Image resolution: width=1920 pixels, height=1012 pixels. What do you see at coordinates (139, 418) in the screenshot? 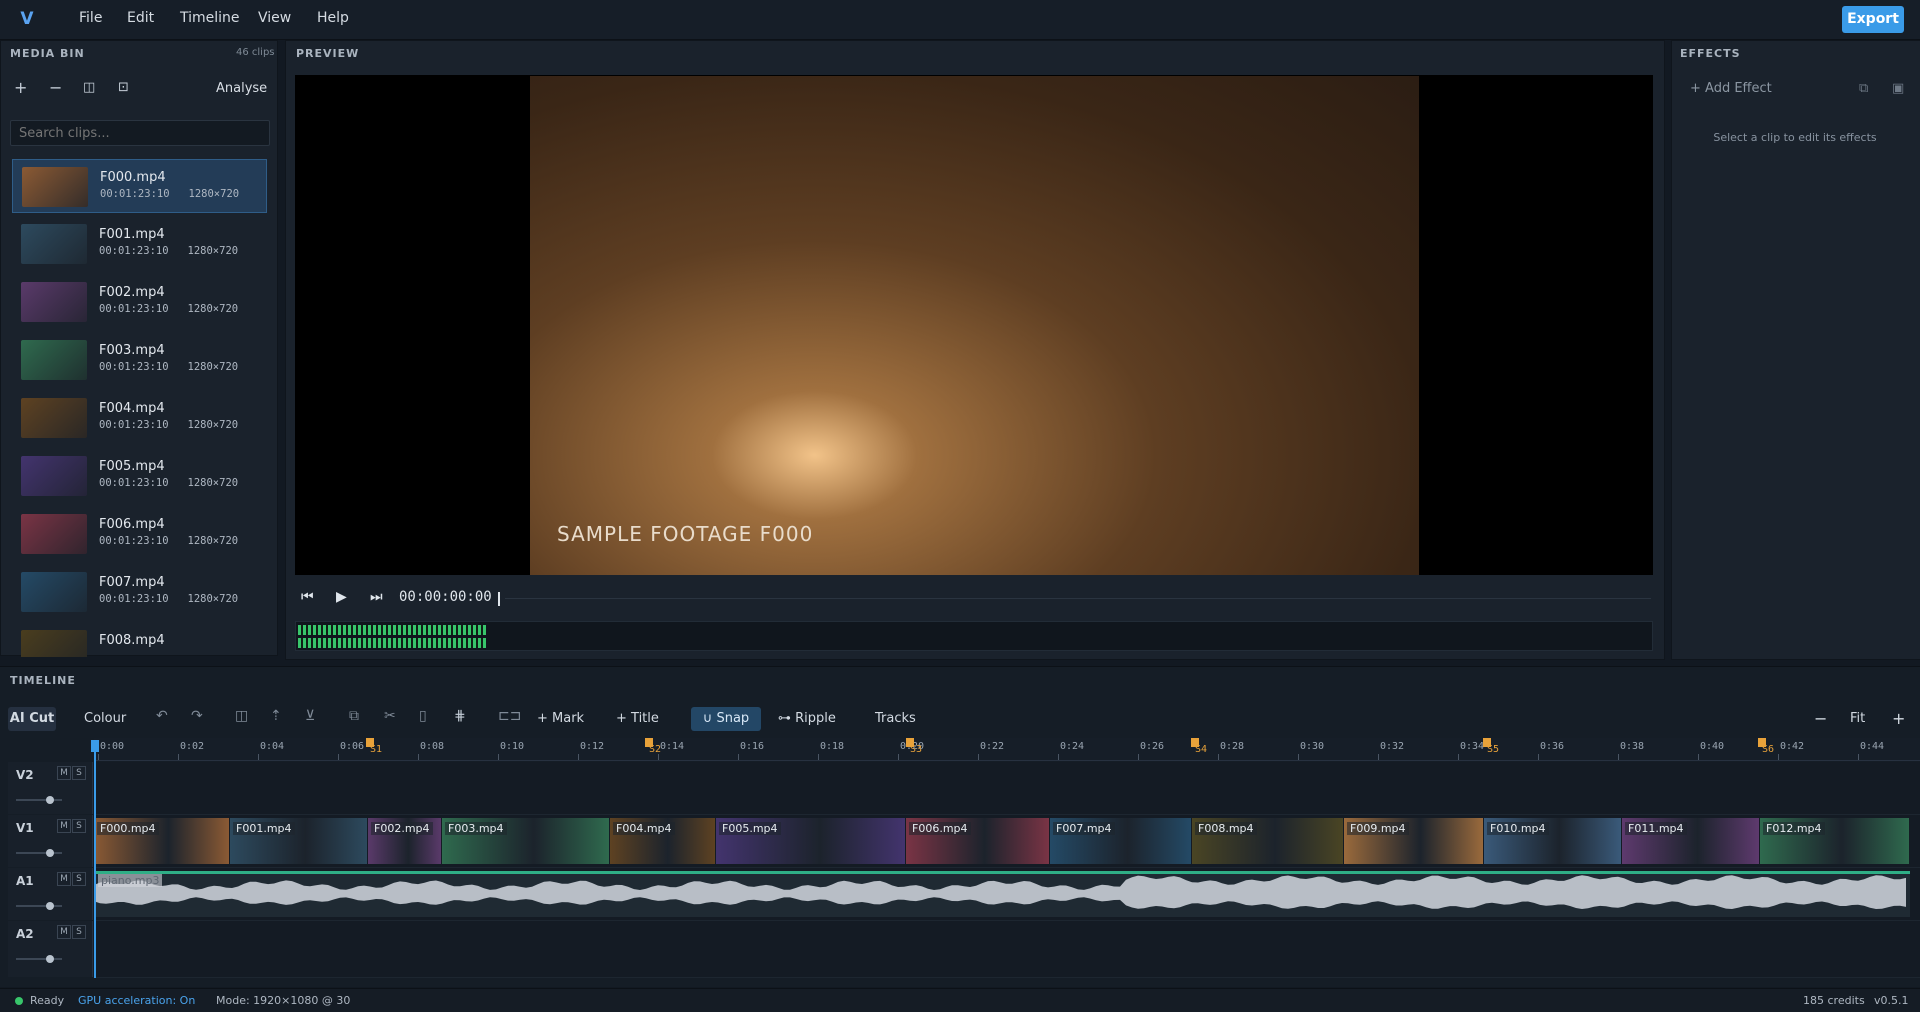
I see `clip-item: F004.mp4 00:01:23:10 1280×720` at bounding box center [139, 418].